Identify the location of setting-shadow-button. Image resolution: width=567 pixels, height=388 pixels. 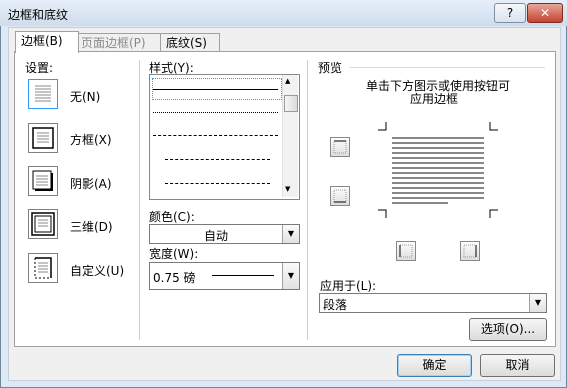
(43, 181).